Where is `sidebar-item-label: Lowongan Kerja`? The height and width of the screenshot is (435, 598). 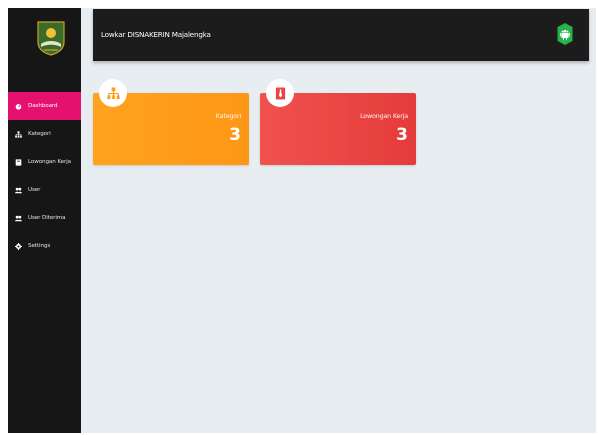 sidebar-item-label: Lowongan Kerja is located at coordinates (49, 162).